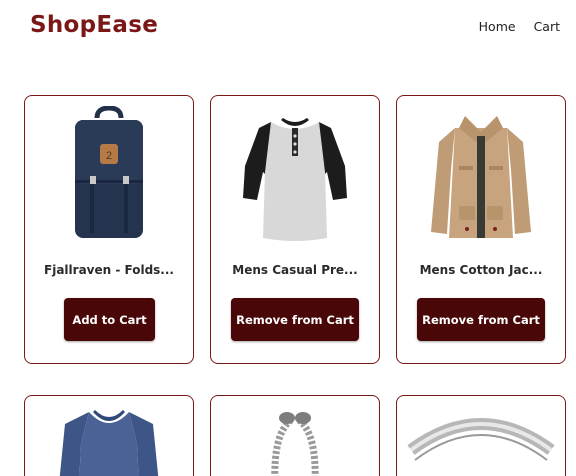 Image resolution: width=576 pixels, height=476 pixels. What do you see at coordinates (497, 26) in the screenshot?
I see `nav-home-link: Home` at bounding box center [497, 26].